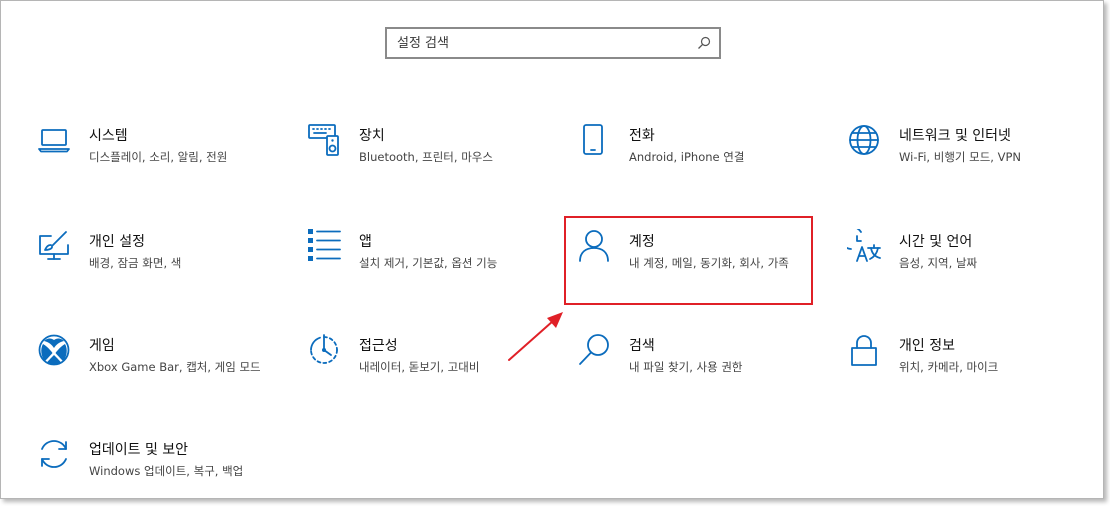 The image size is (1110, 506). I want to click on search-icon, so click(704, 42).